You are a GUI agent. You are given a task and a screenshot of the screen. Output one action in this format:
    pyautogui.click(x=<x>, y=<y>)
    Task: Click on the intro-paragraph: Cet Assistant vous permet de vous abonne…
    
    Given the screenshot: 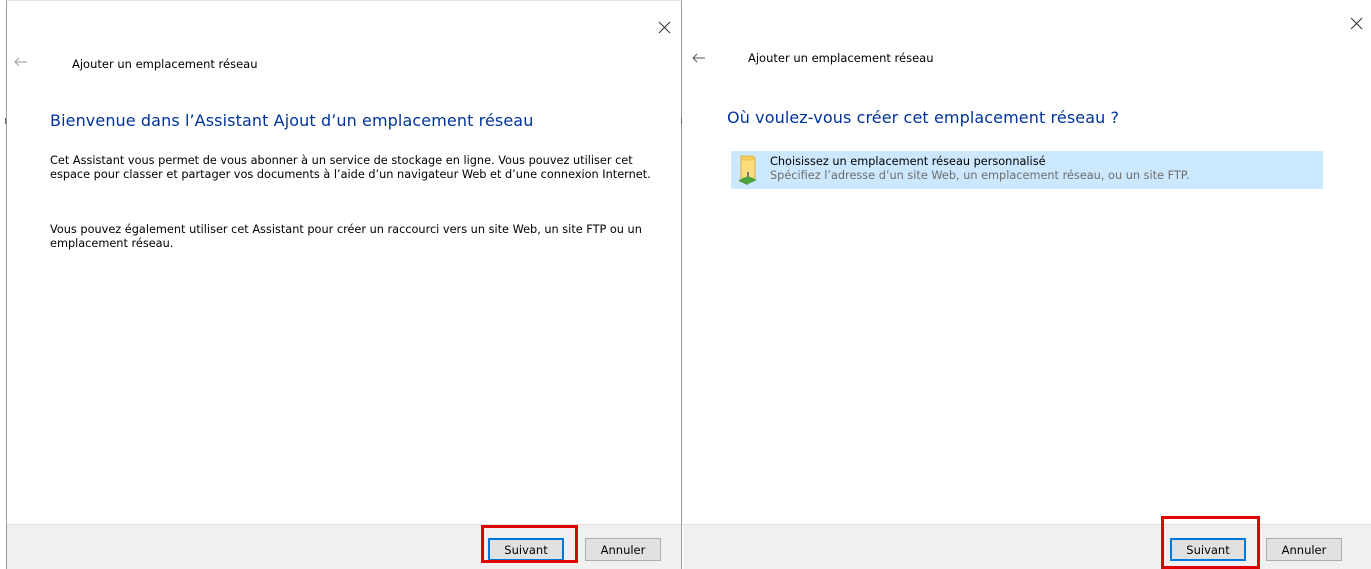 What is the action you would take?
    pyautogui.click(x=350, y=167)
    